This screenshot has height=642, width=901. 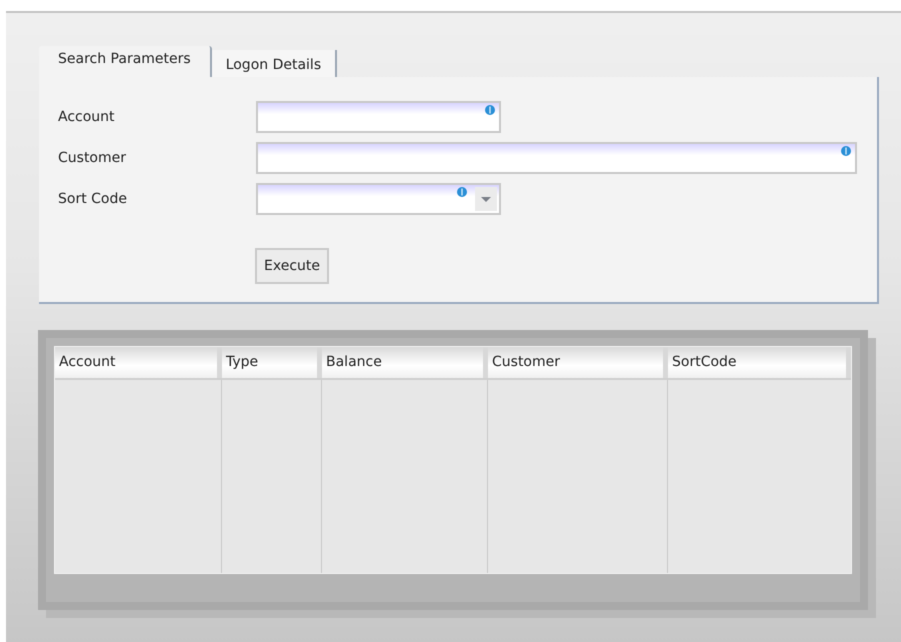 What do you see at coordinates (292, 266) in the screenshot?
I see `execute-button: Execute` at bounding box center [292, 266].